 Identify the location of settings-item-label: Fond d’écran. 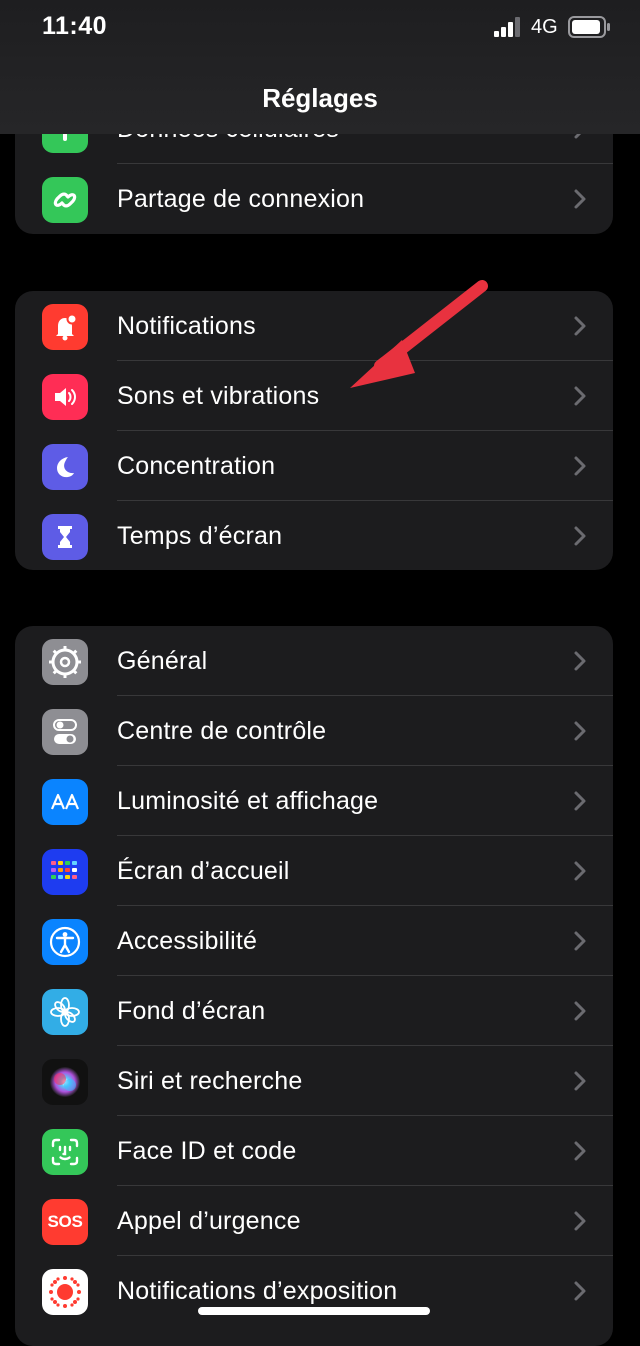
(191, 1011).